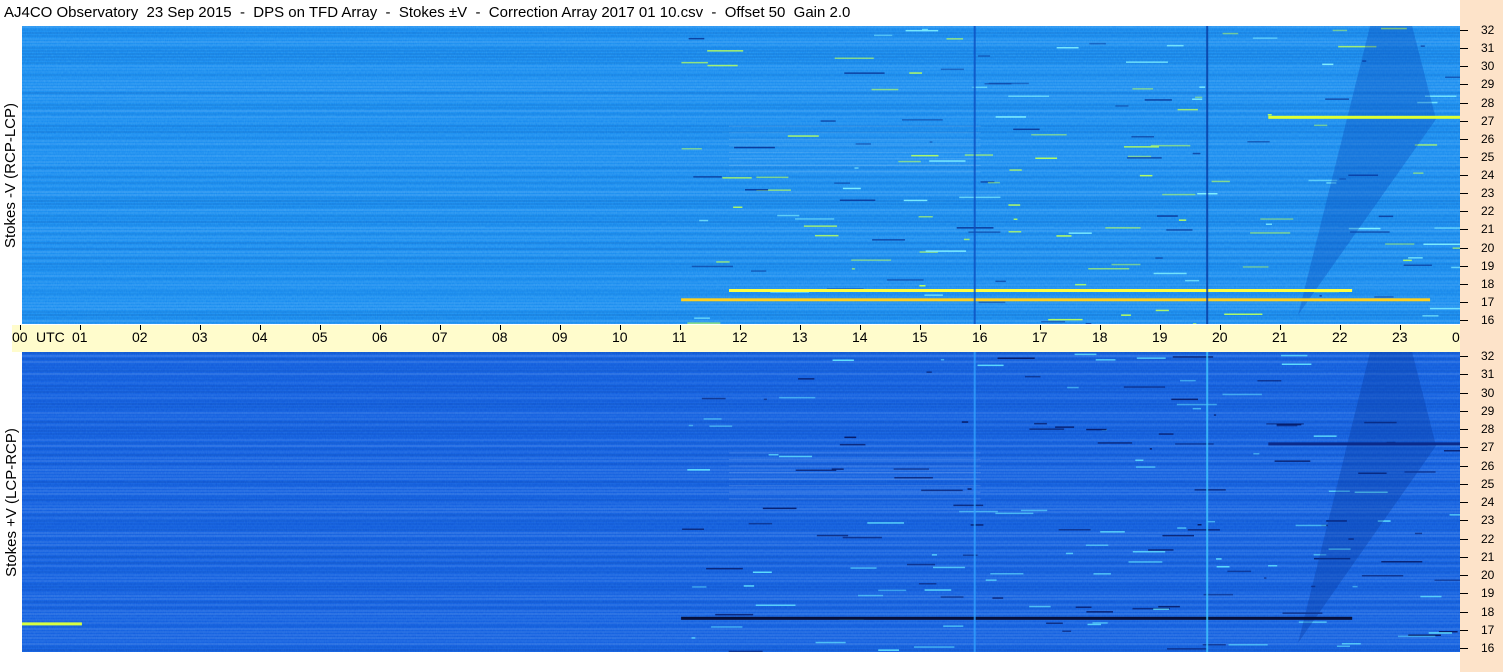 Image resolution: width=1503 pixels, height=672 pixels. Describe the element at coordinates (1280, 337) in the screenshot. I see `time-tick-label: 21` at that location.